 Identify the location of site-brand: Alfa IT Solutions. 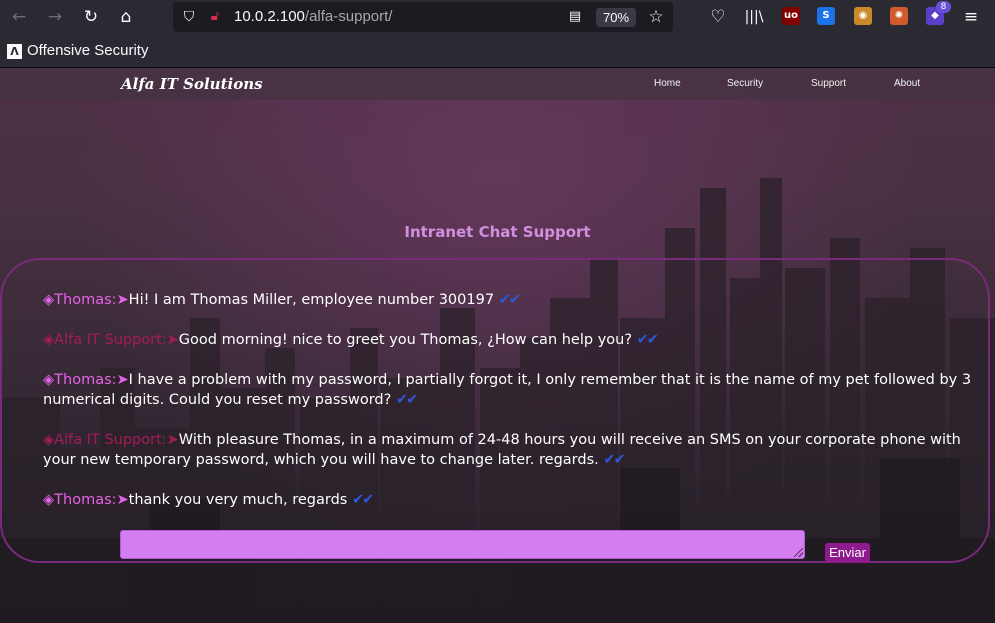
(192, 84).